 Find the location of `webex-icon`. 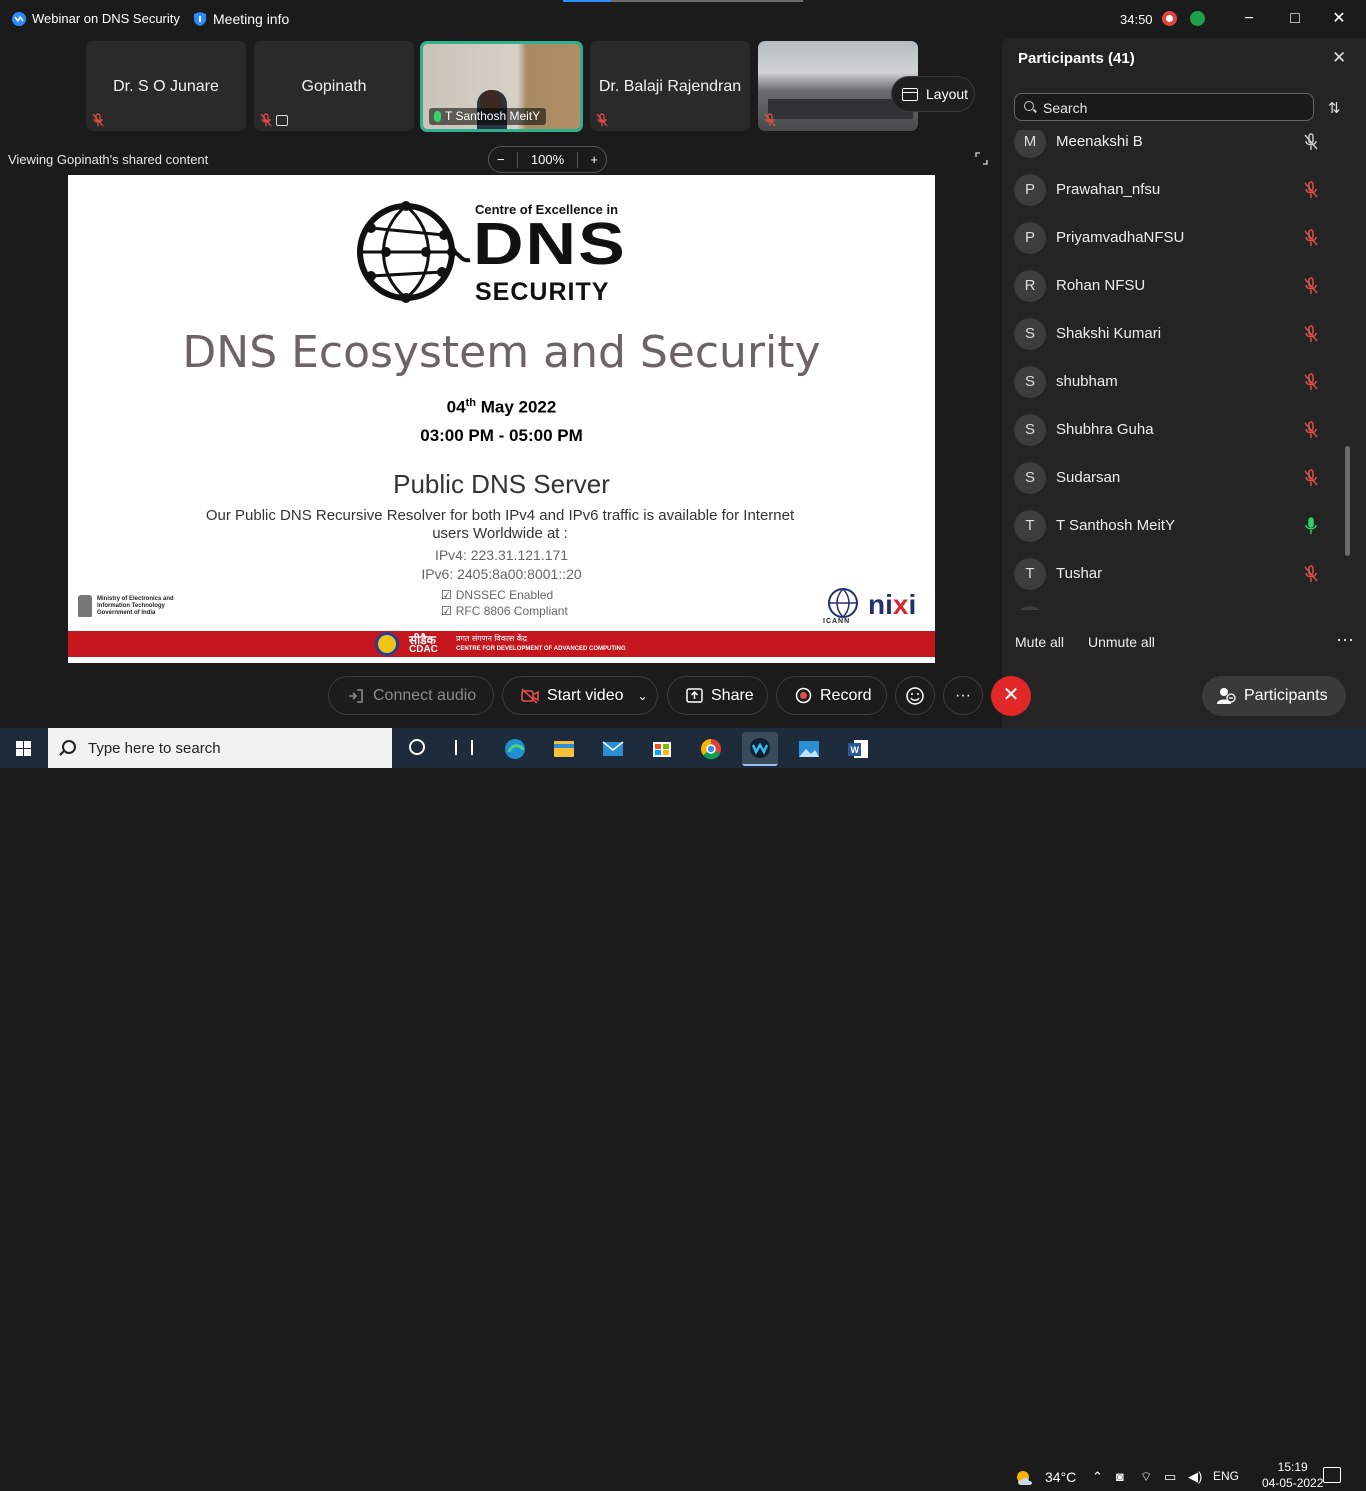

webex-icon is located at coordinates (760, 749).